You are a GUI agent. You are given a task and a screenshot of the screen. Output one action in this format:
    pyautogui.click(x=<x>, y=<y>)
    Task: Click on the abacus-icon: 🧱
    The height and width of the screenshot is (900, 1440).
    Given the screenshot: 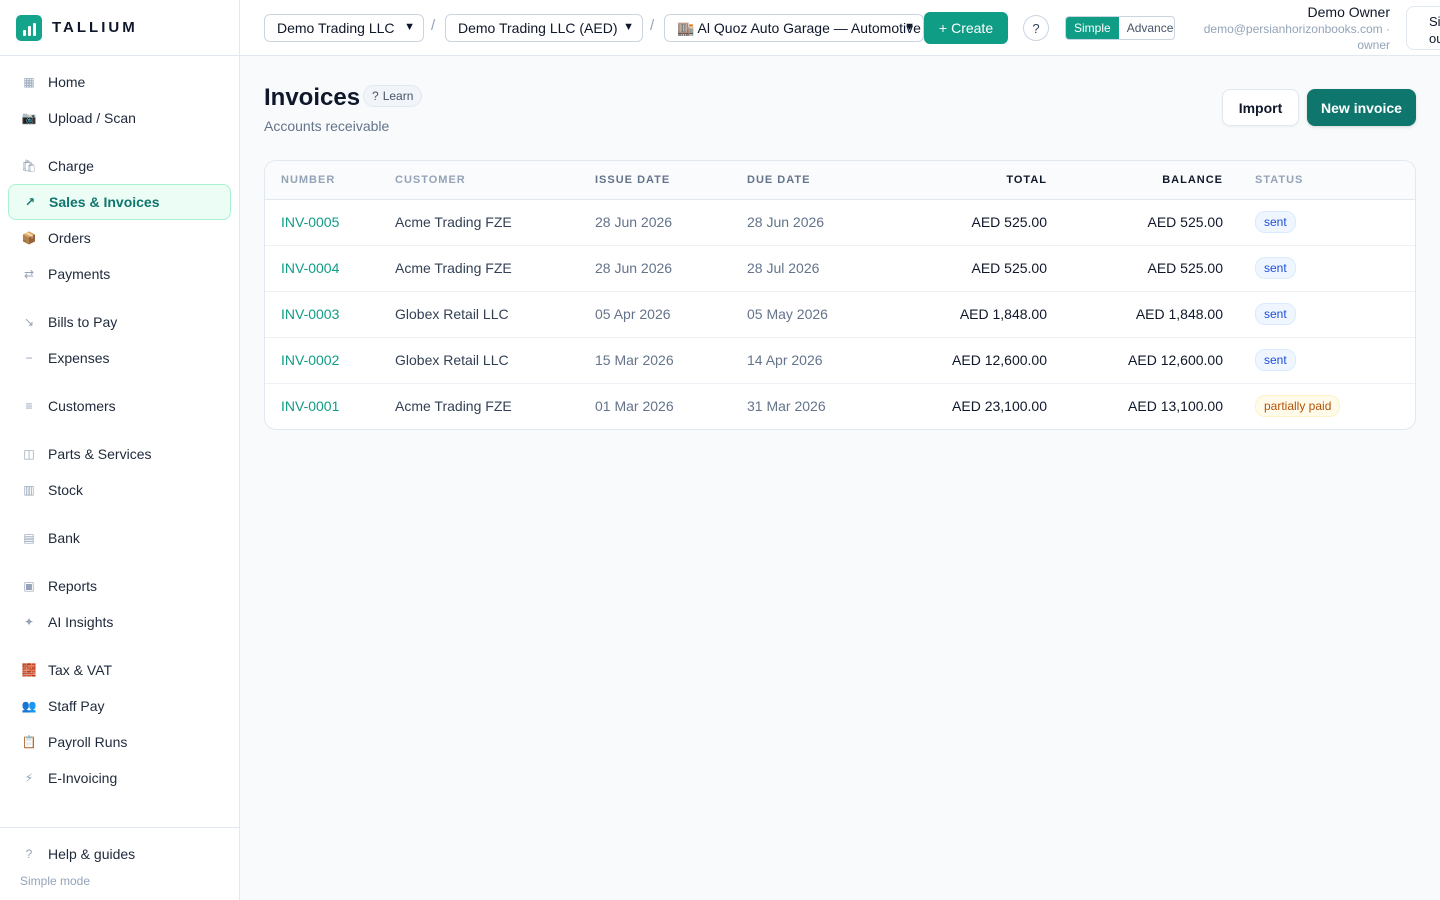 What is the action you would take?
    pyautogui.click(x=29, y=670)
    